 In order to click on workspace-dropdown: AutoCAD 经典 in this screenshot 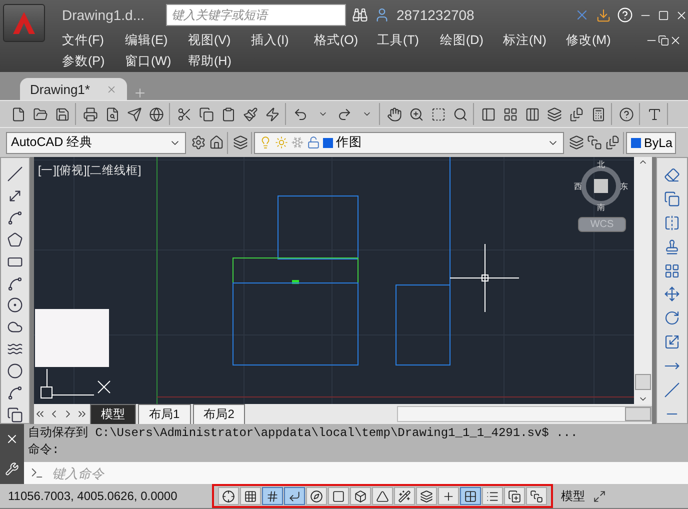, I will do `click(96, 143)`.